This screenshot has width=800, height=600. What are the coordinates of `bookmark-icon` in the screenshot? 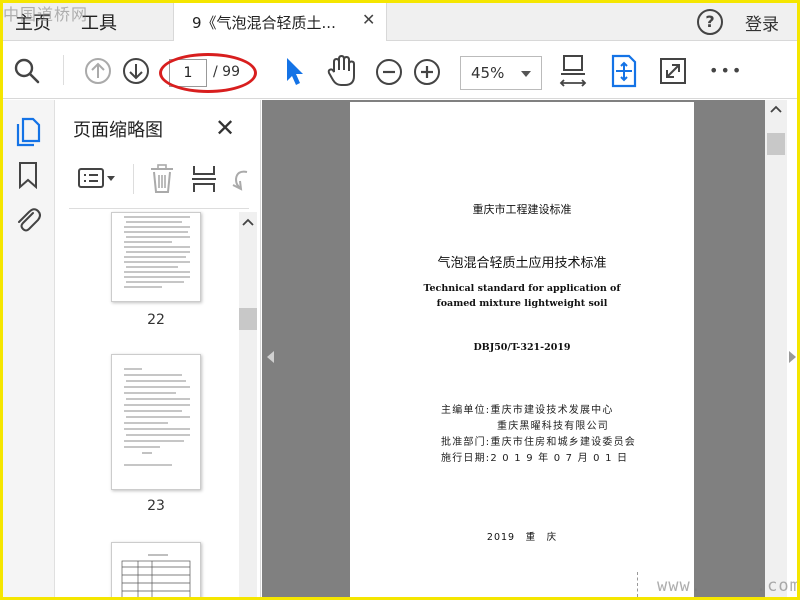 It's located at (28, 175).